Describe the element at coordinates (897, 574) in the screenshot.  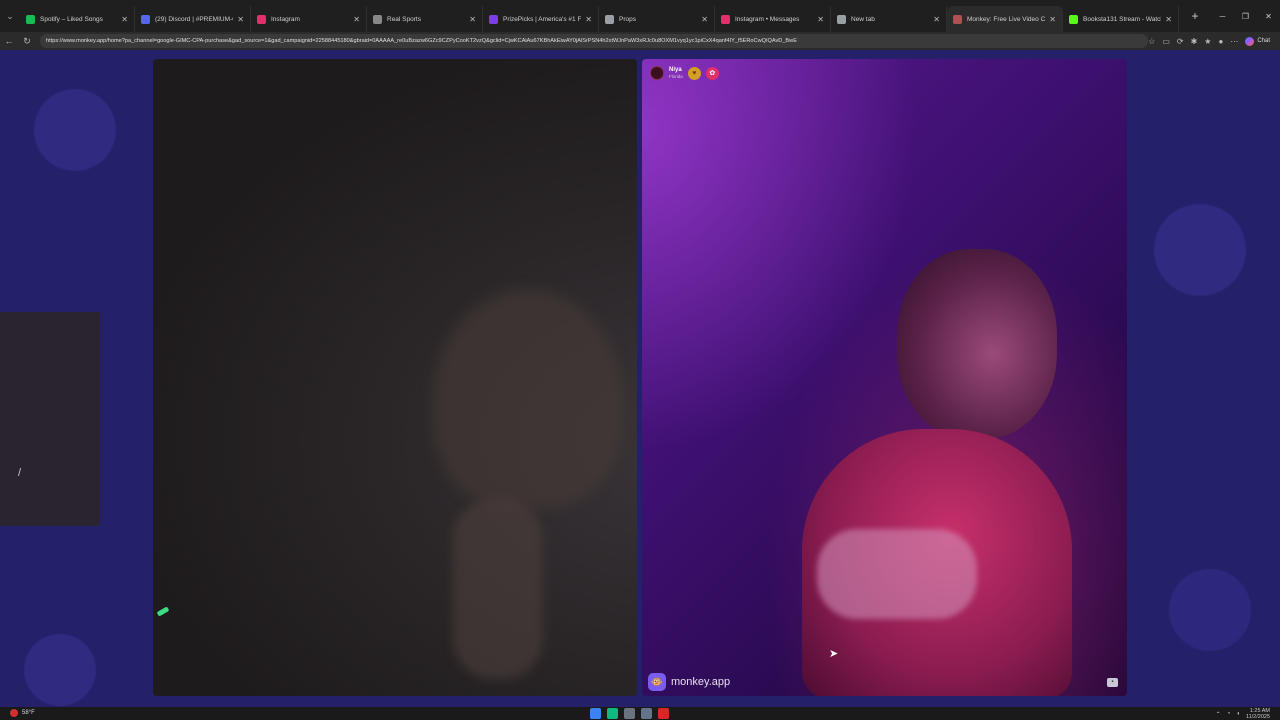
I see `stranger-hands` at that location.